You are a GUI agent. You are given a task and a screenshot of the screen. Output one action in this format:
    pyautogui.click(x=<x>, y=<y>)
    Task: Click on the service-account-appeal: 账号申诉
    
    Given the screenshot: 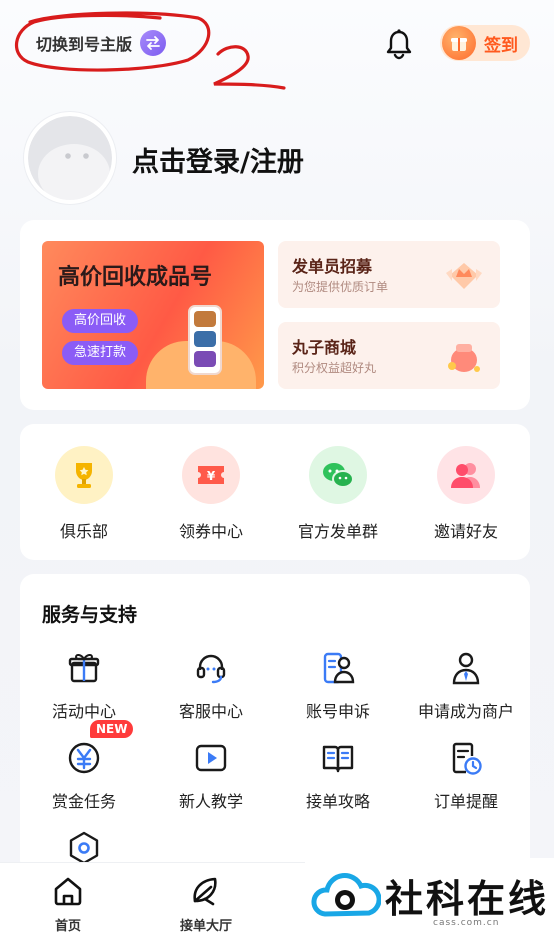 What is the action you would take?
    pyautogui.click(x=338, y=686)
    